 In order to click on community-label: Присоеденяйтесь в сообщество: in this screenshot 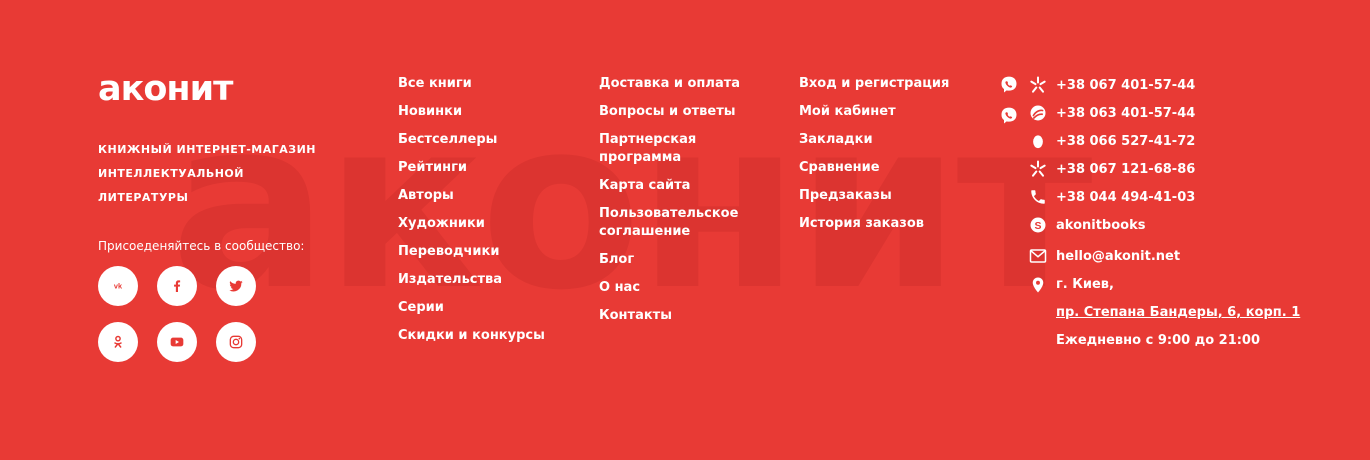, I will do `click(201, 246)`.